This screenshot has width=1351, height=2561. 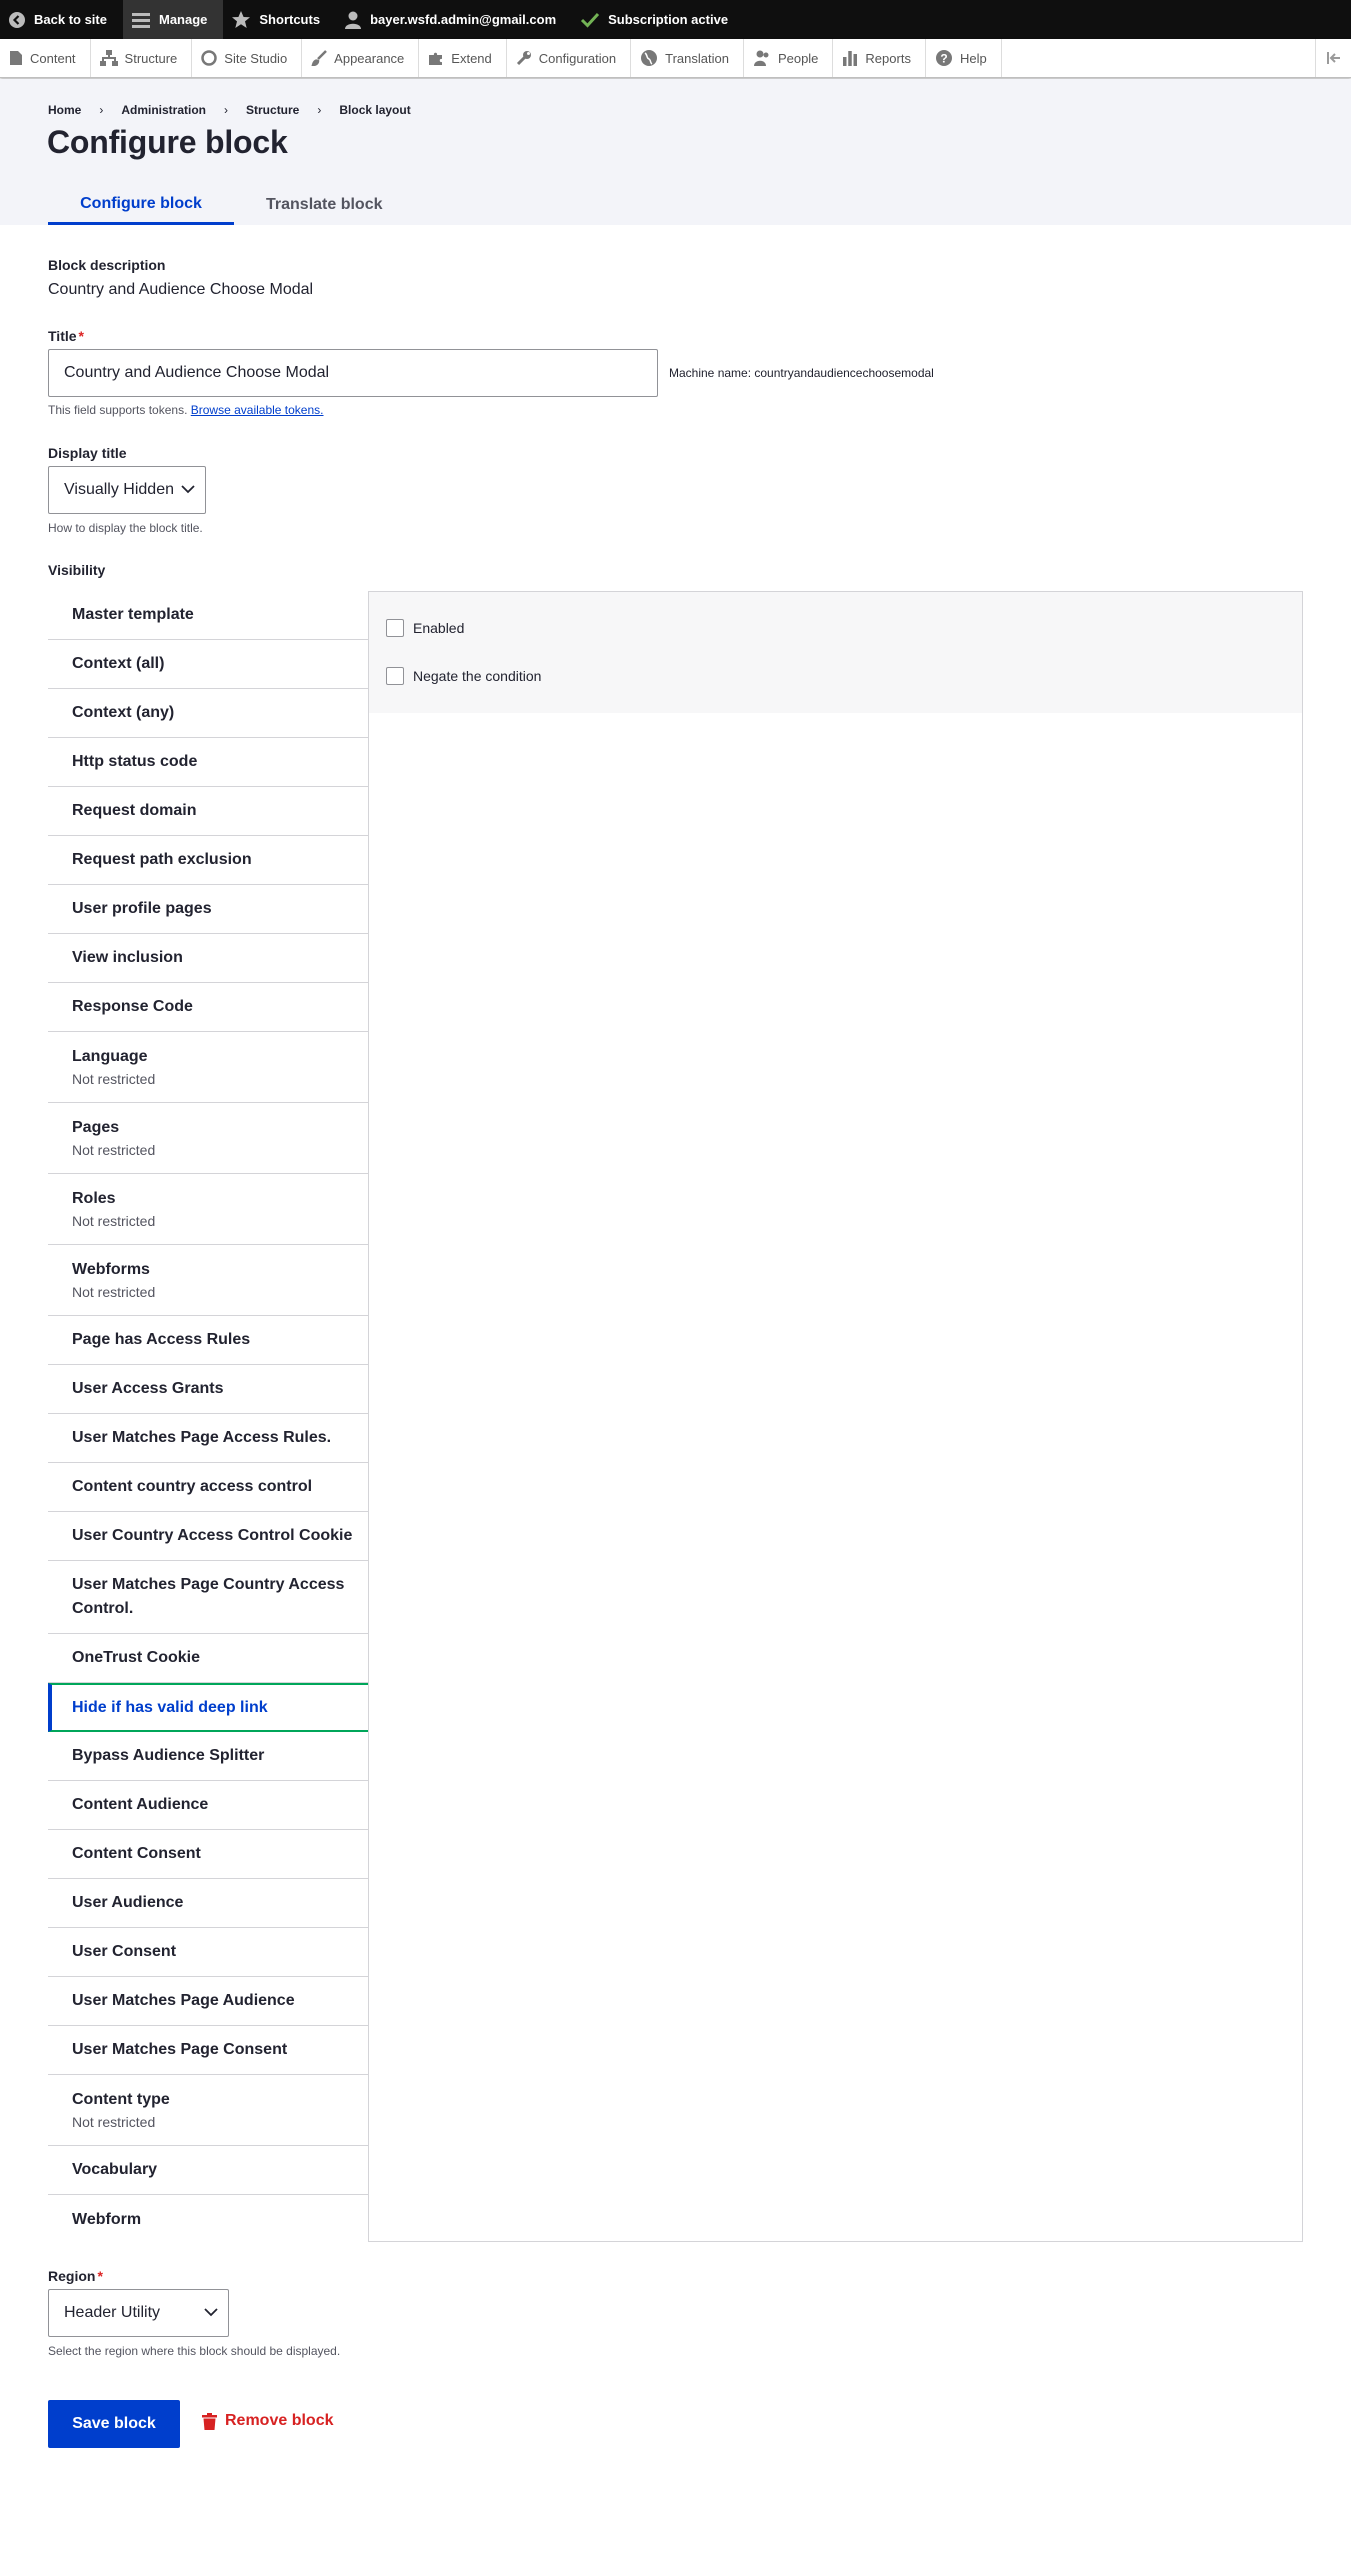 What do you see at coordinates (163, 110) in the screenshot?
I see `breadcrumb-administration: Administration` at bounding box center [163, 110].